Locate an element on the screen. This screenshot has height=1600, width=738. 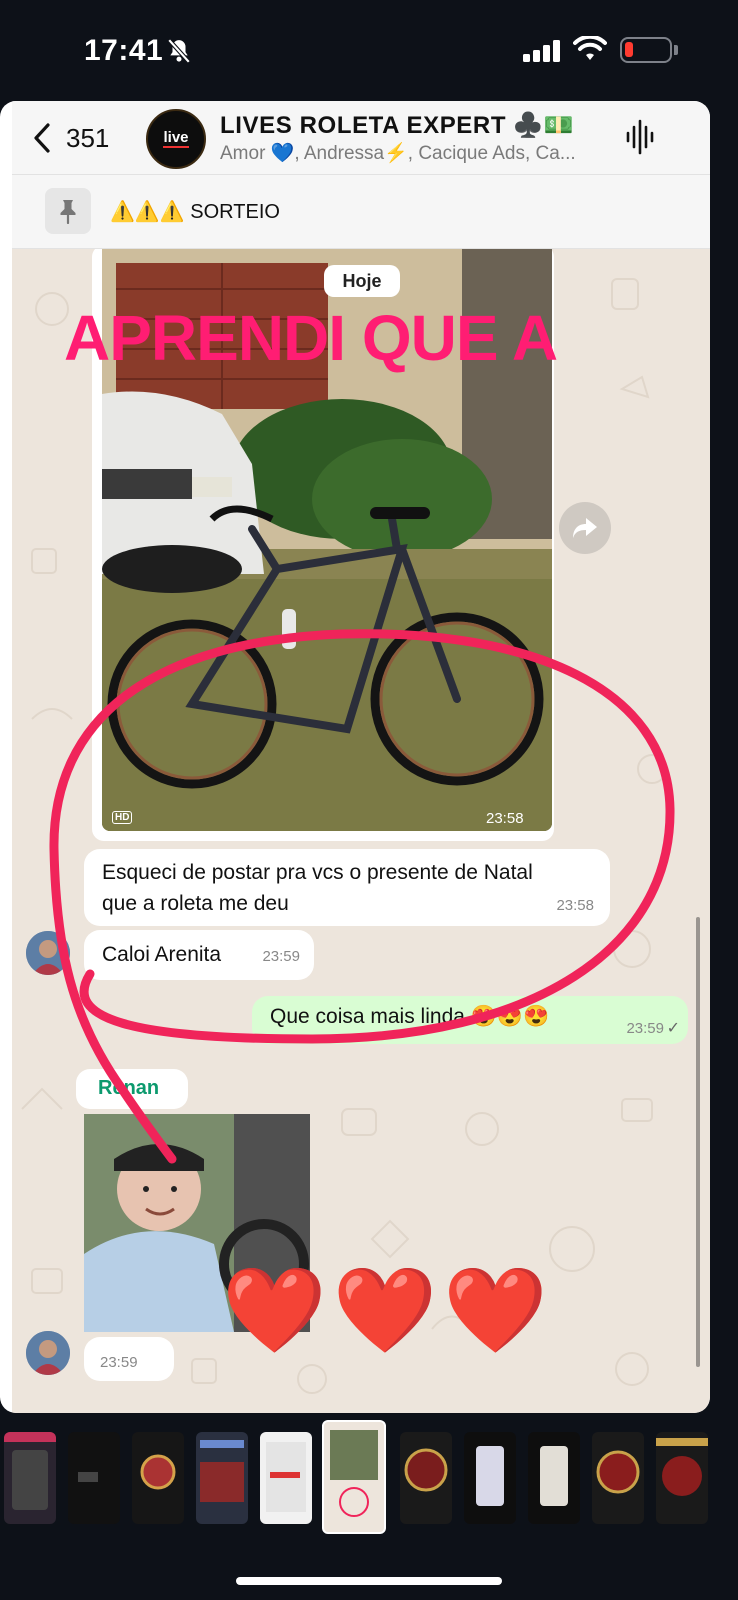
pinned-message-text: ⚠️⚠️⚠️ SORTEIO is located at coordinates (195, 211).